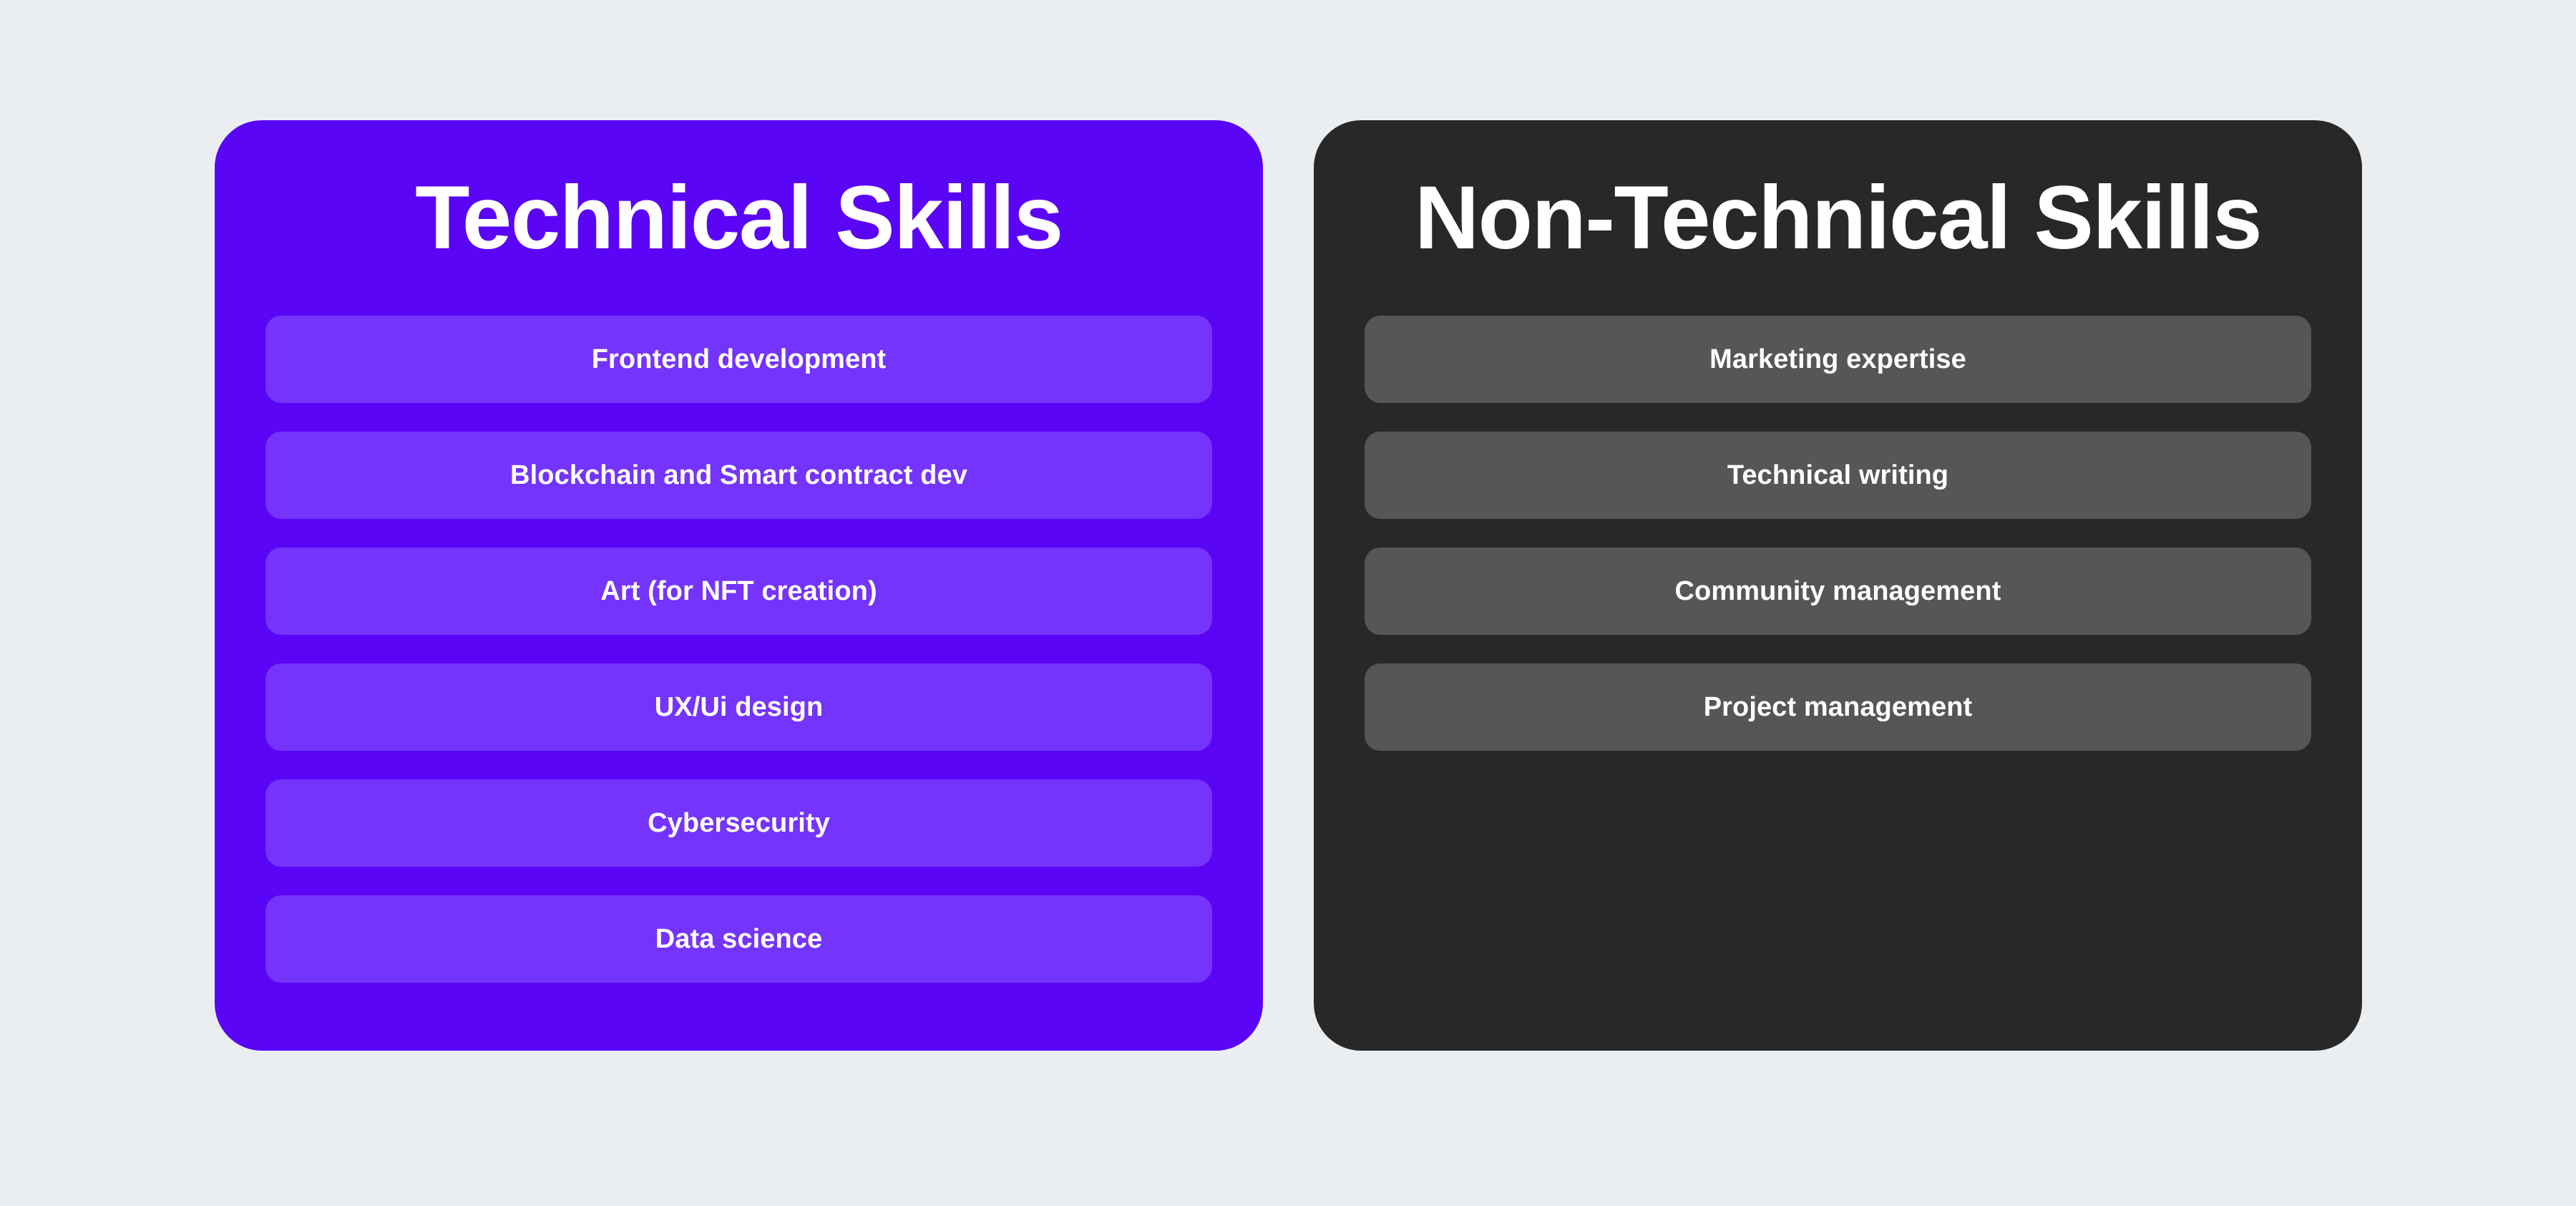 The width and height of the screenshot is (2576, 1206). I want to click on non-technical-skill-label: Technical writing, so click(1838, 474).